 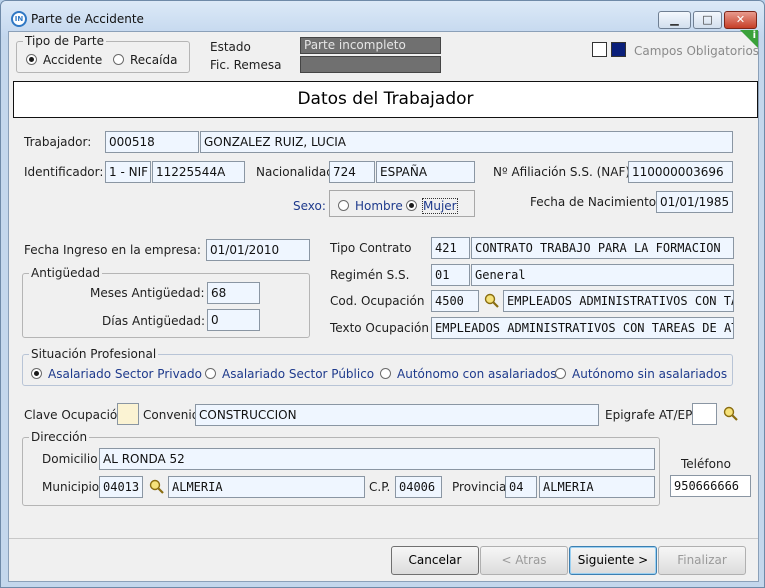 What do you see at coordinates (154, 60) in the screenshot?
I see `radio-recaida-label: Recaída` at bounding box center [154, 60].